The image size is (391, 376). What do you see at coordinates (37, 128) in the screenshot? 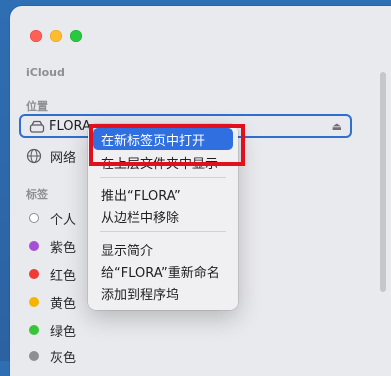
I see `drive-icon` at bounding box center [37, 128].